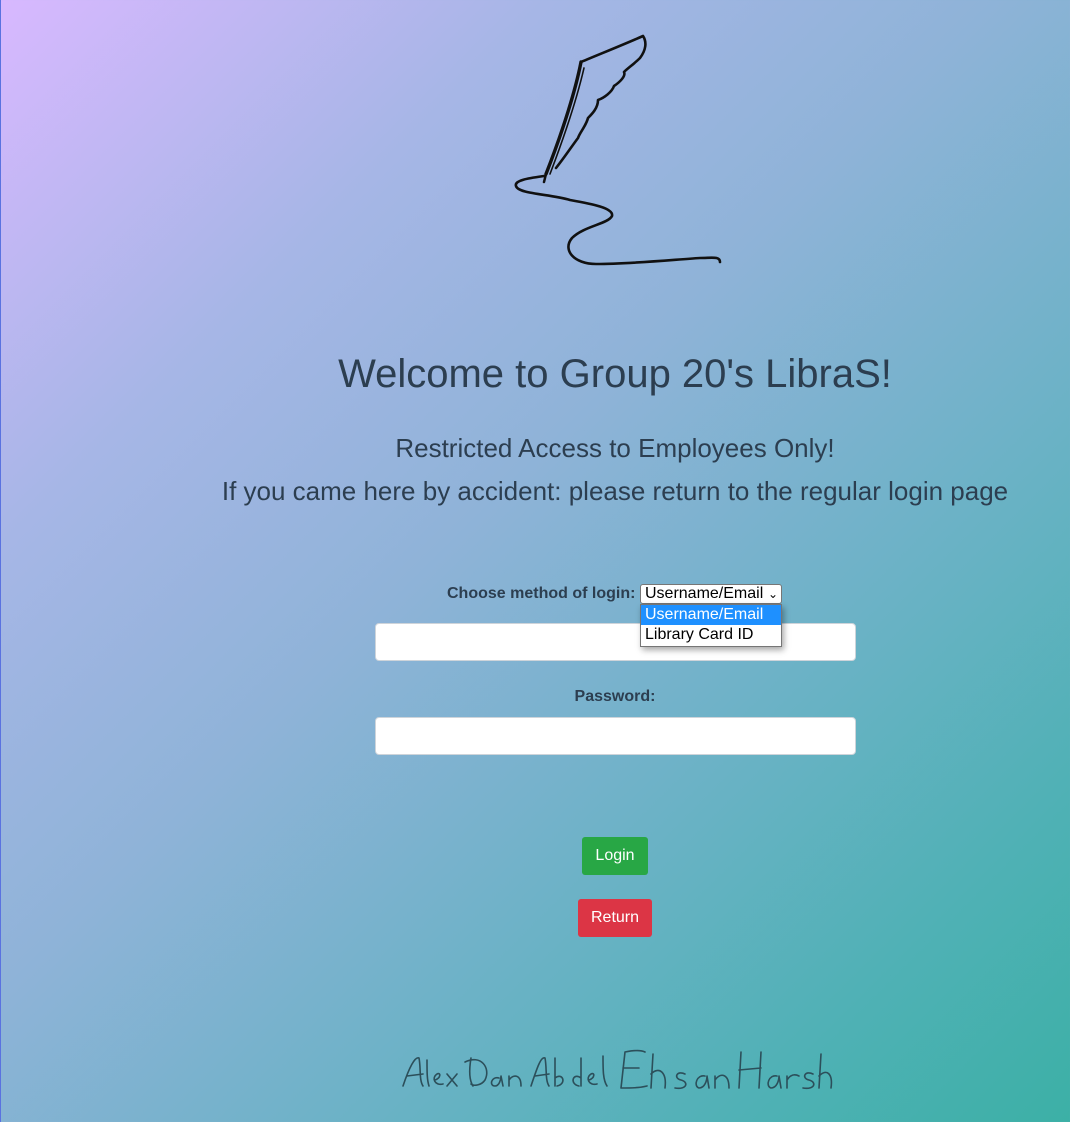  What do you see at coordinates (615, 642) in the screenshot?
I see `username-input` at bounding box center [615, 642].